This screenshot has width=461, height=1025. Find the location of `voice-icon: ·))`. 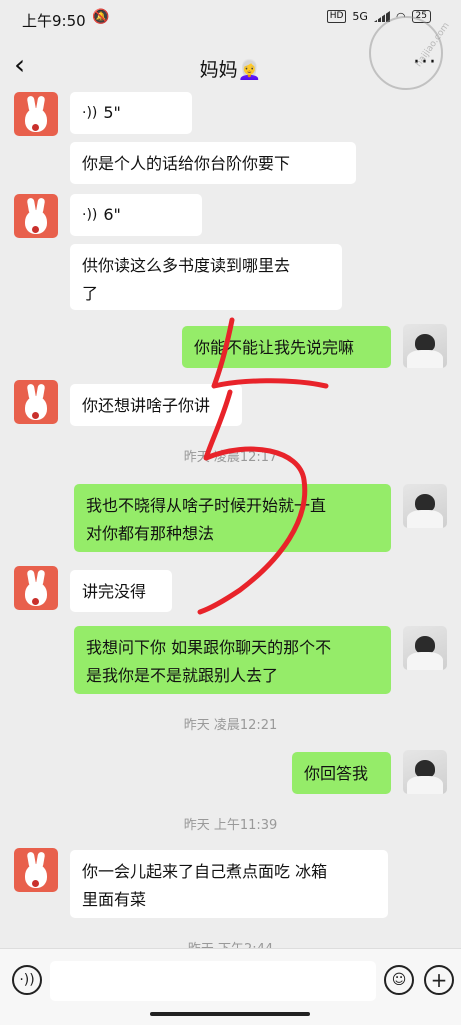

voice-icon: ·)) is located at coordinates (27, 980).